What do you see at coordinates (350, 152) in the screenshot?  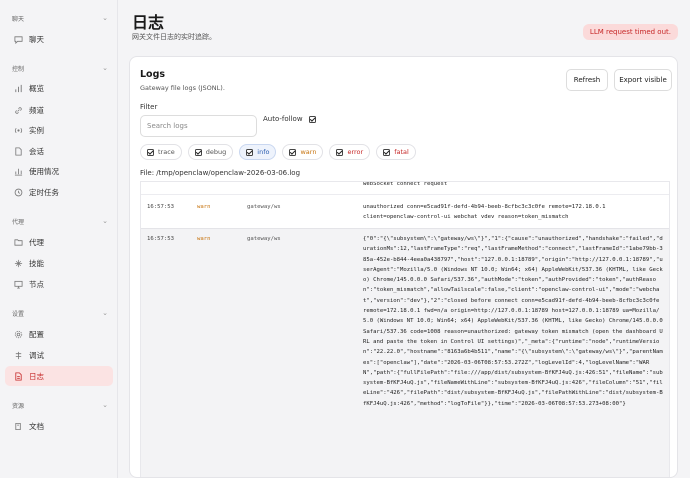 I see `level-chip-error: error` at bounding box center [350, 152].